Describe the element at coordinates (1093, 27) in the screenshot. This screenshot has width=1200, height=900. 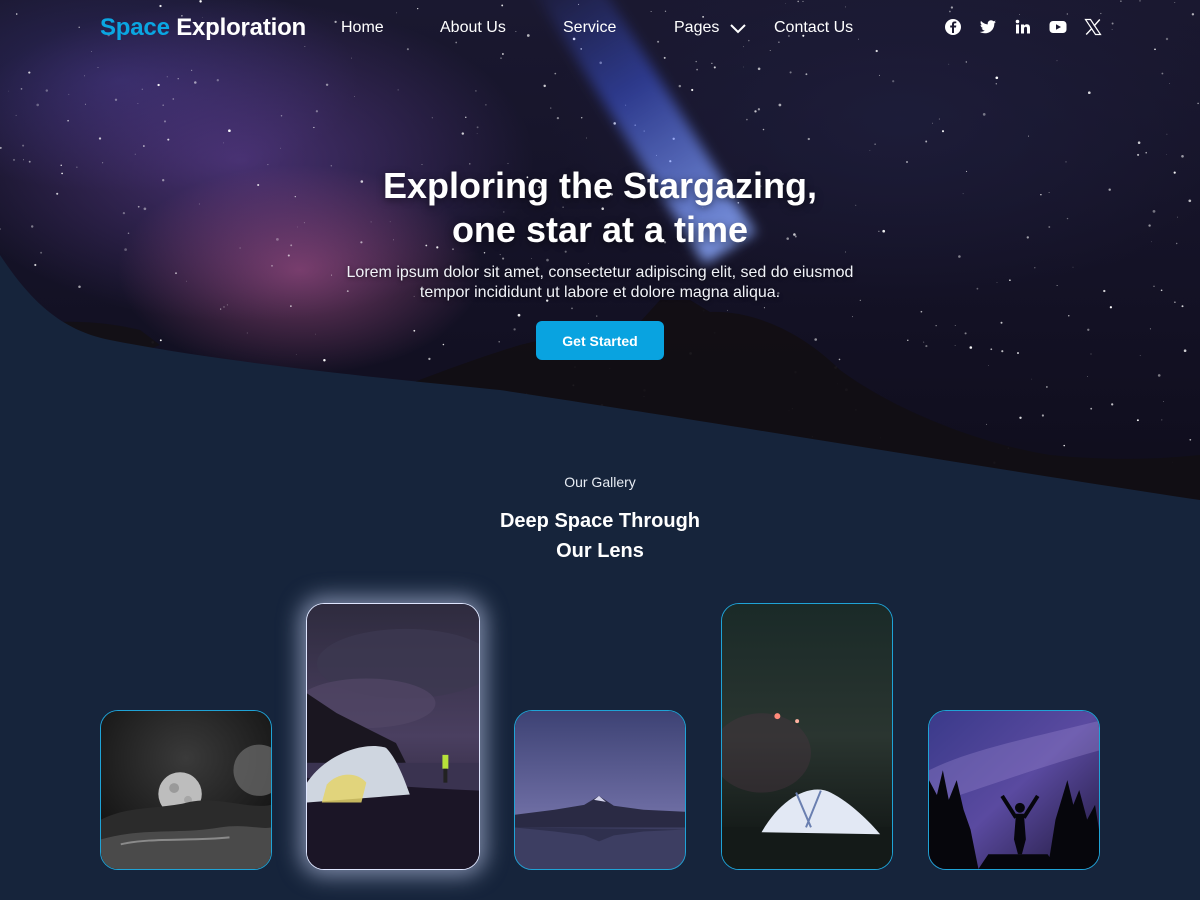
I see `x-icon` at that location.